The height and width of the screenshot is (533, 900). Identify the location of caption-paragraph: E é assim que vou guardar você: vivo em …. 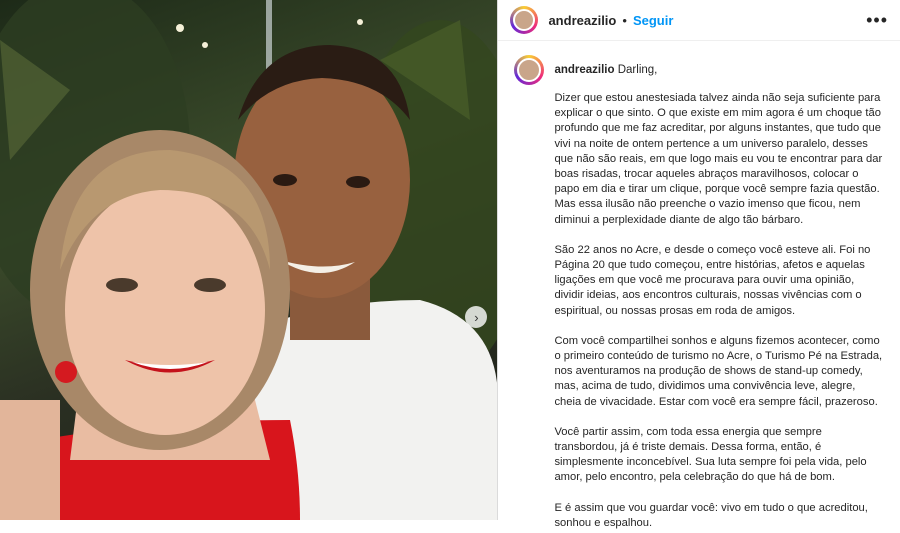
(711, 515).